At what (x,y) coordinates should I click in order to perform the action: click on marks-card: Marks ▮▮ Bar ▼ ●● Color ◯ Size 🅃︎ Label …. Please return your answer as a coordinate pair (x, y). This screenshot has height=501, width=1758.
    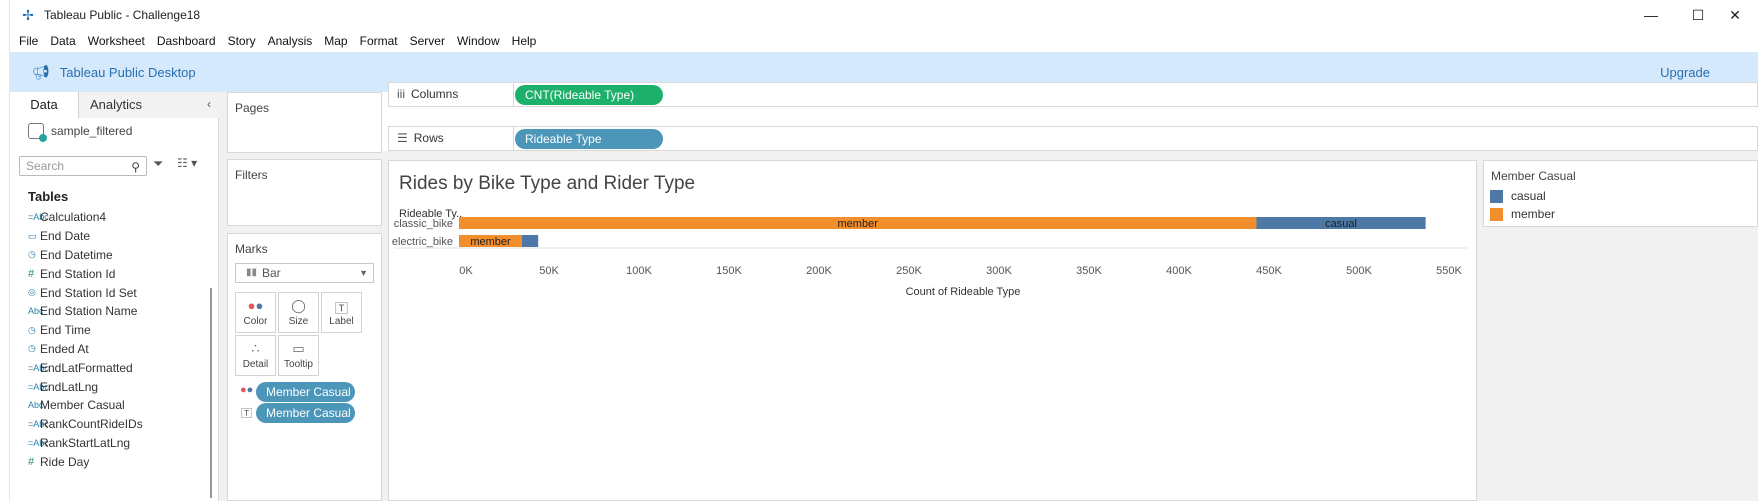
    Looking at the image, I should click on (304, 367).